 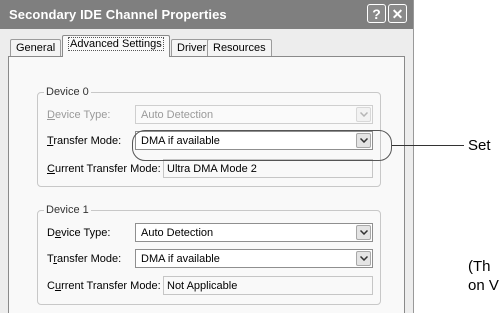 What do you see at coordinates (428, 145) in the screenshot?
I see `callout-leader-line` at bounding box center [428, 145].